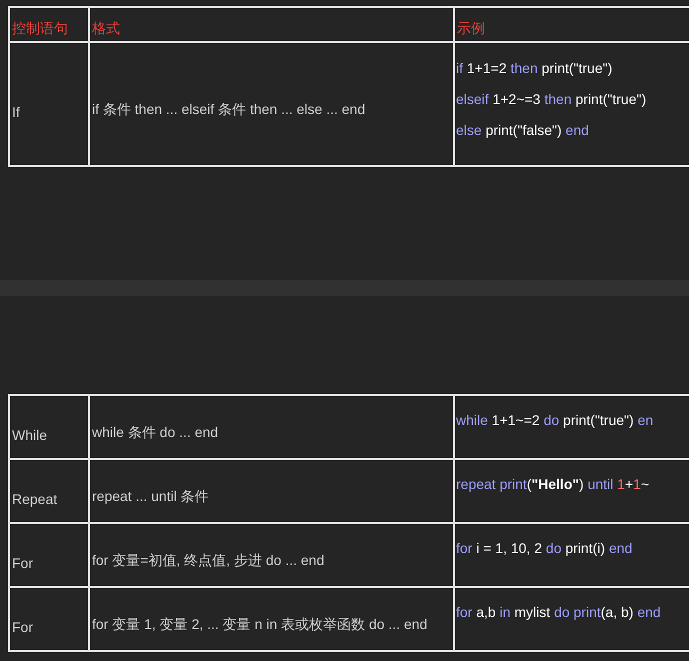 The width and height of the screenshot is (689, 661). I want to click on code-line: repeat print("Hello") until 1+1~, so click(553, 484).